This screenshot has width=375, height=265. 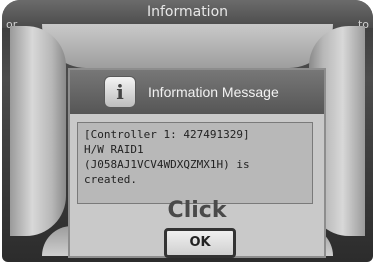 What do you see at coordinates (213, 92) in the screenshot?
I see `dialog-title: Information Message` at bounding box center [213, 92].